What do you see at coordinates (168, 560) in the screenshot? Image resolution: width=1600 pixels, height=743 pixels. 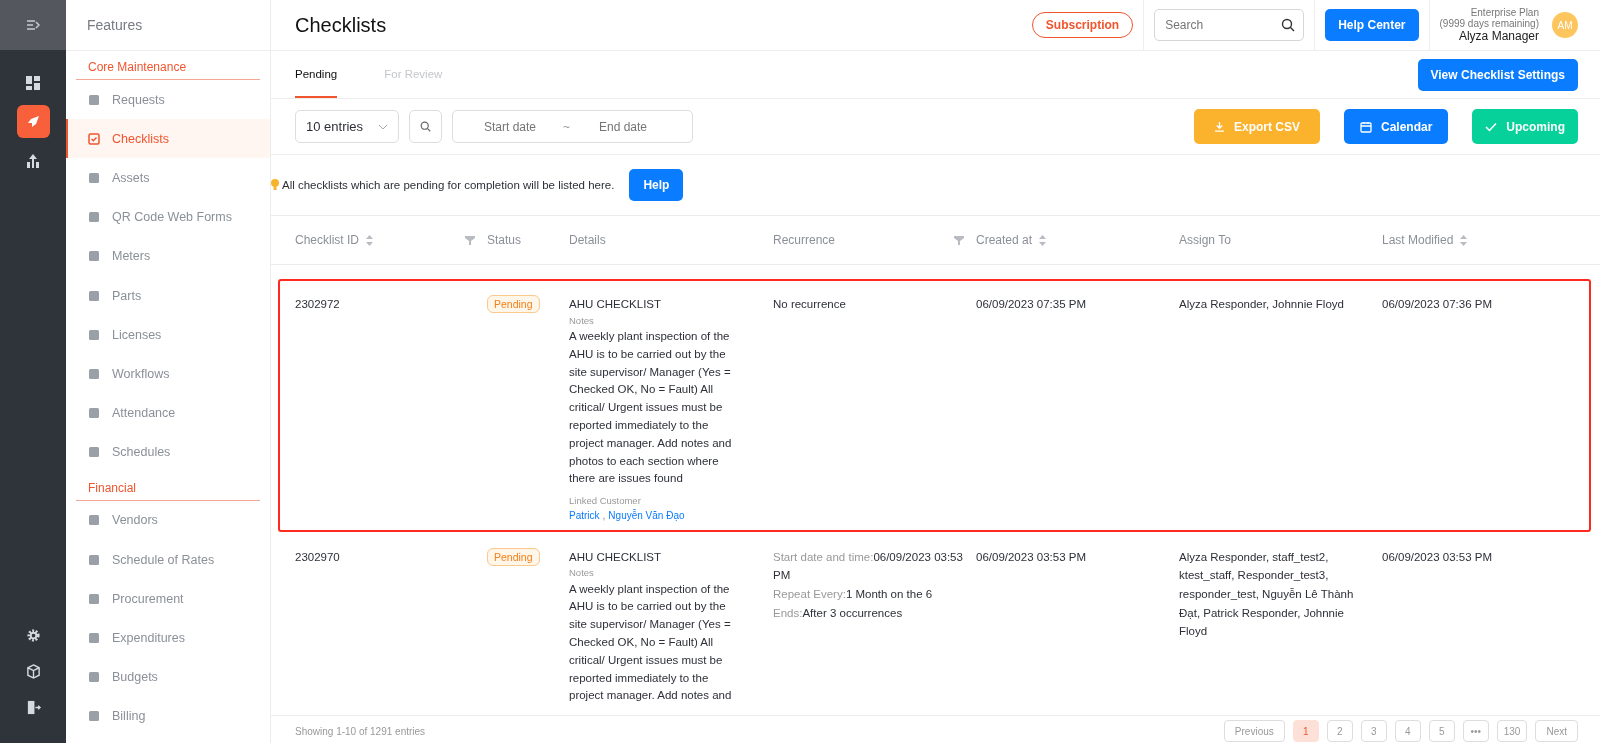 I see `sidebar-item: Schedule of Rates` at bounding box center [168, 560].